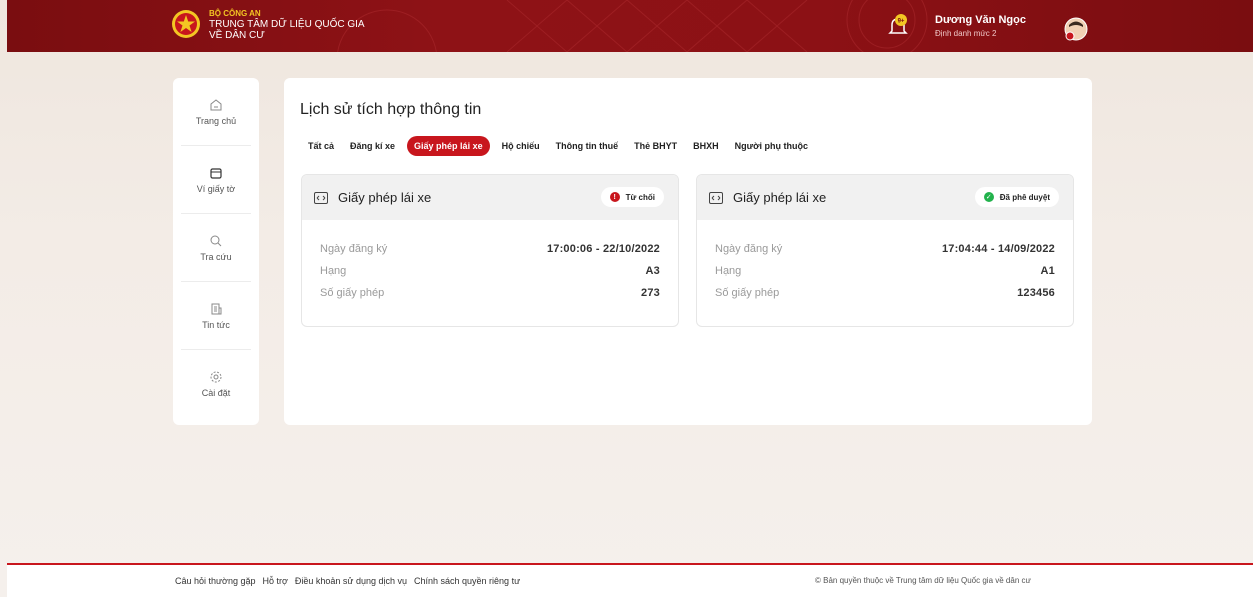 Image resolution: width=1253 pixels, height=597 pixels. What do you see at coordinates (521, 146) in the screenshot?
I see `tab-passport: Hộ chiếu` at bounding box center [521, 146].